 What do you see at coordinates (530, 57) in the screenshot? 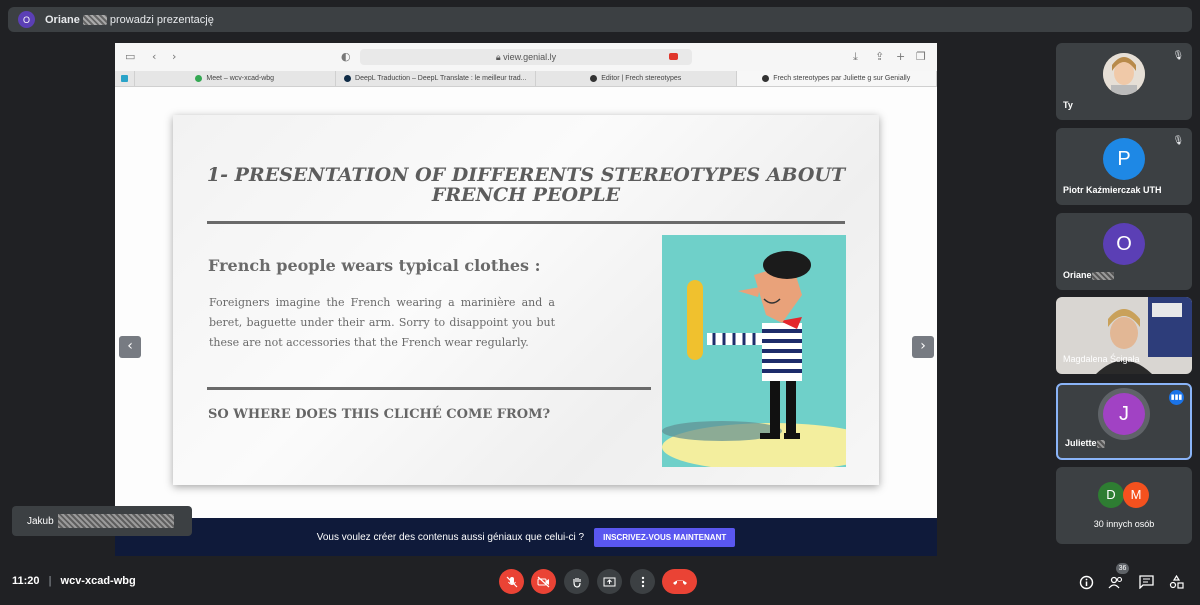
I see `url-text: view.genial.ly` at bounding box center [530, 57].